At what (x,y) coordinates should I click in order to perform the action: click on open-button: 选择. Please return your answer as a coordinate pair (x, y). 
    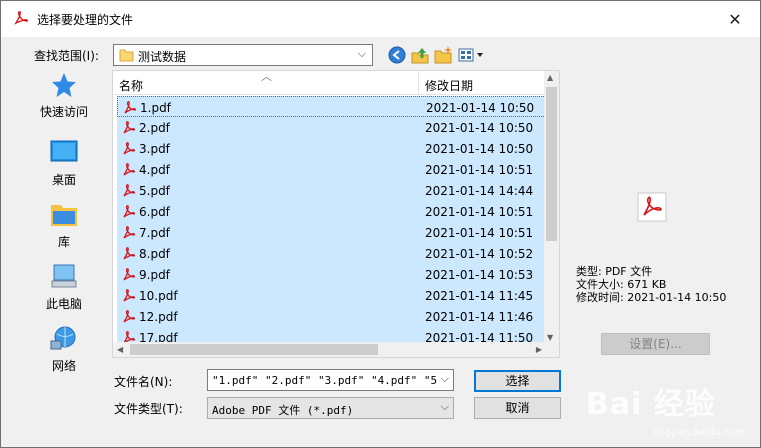
    Looking at the image, I should click on (517, 381).